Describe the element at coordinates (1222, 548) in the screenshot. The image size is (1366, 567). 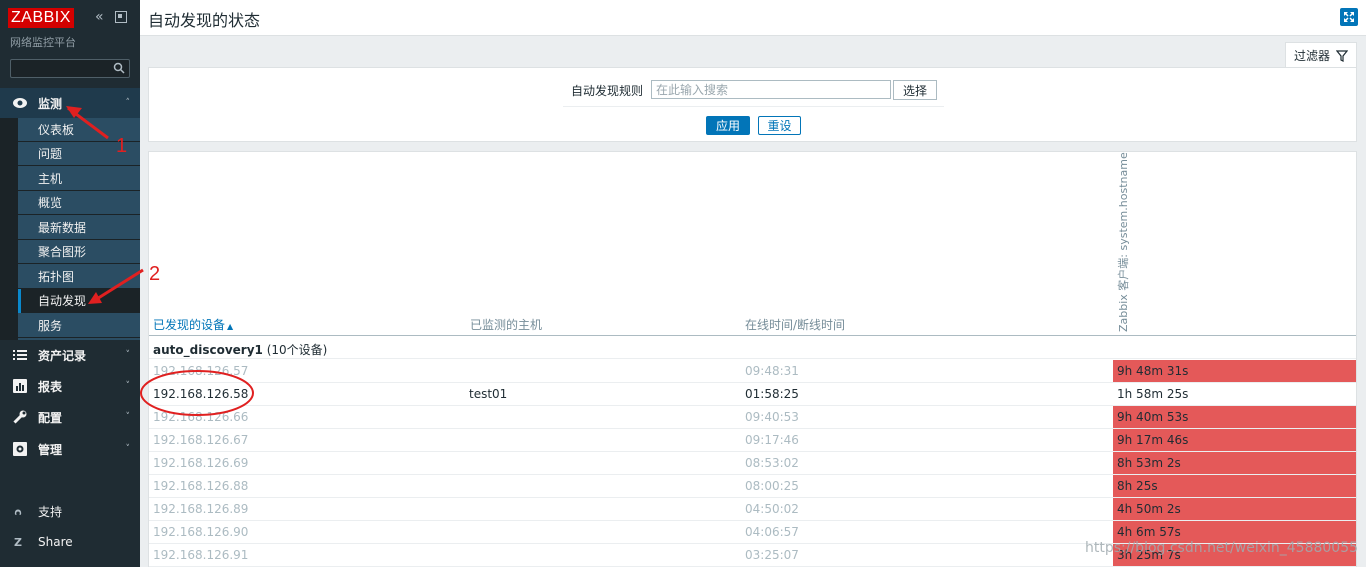
I see `watermark: https://blog.csdn.net/weixin_45880055` at that location.